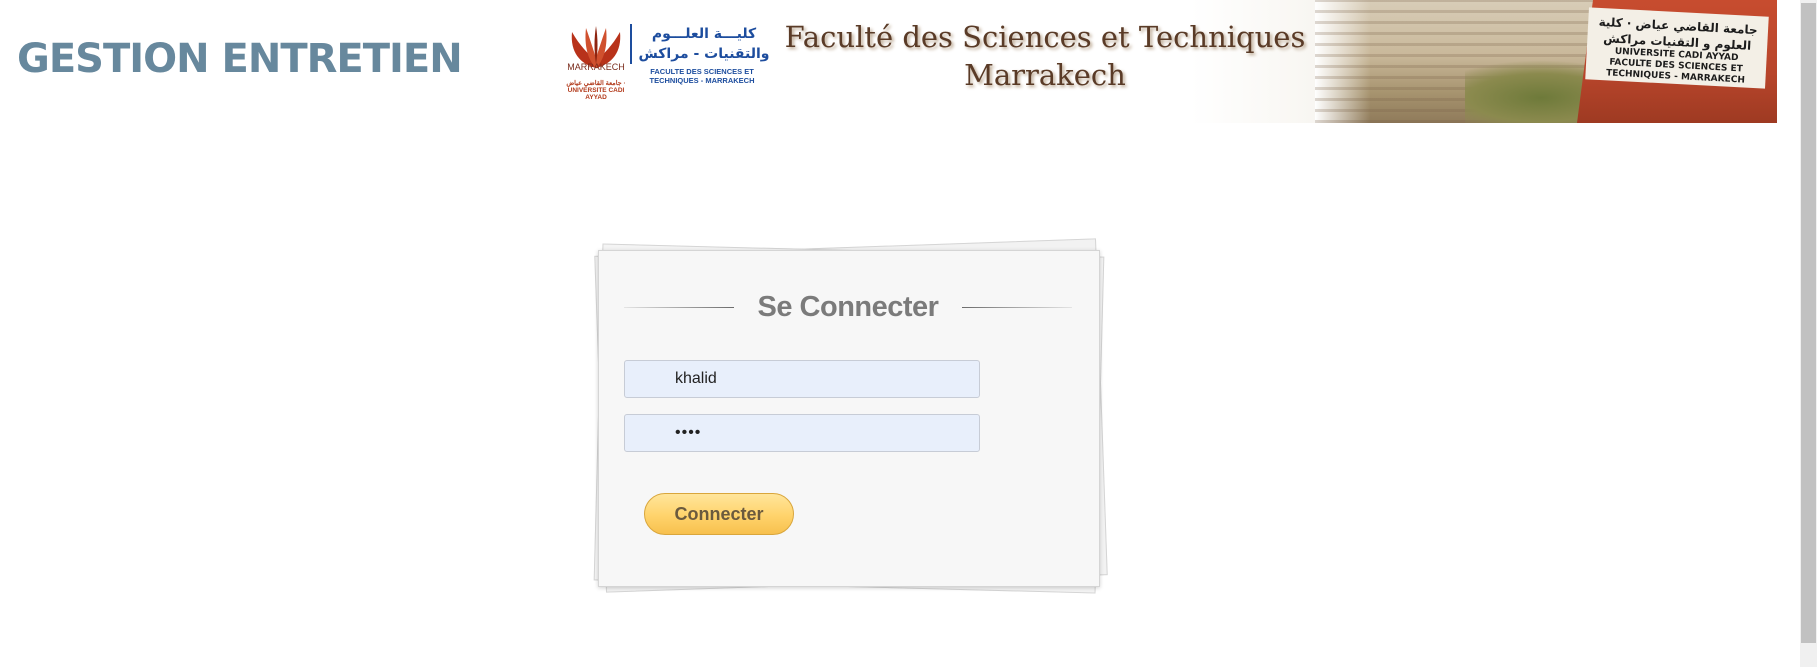 The height and width of the screenshot is (667, 1817). I want to click on banner-headline-line2: Marrakech, so click(1045, 75).